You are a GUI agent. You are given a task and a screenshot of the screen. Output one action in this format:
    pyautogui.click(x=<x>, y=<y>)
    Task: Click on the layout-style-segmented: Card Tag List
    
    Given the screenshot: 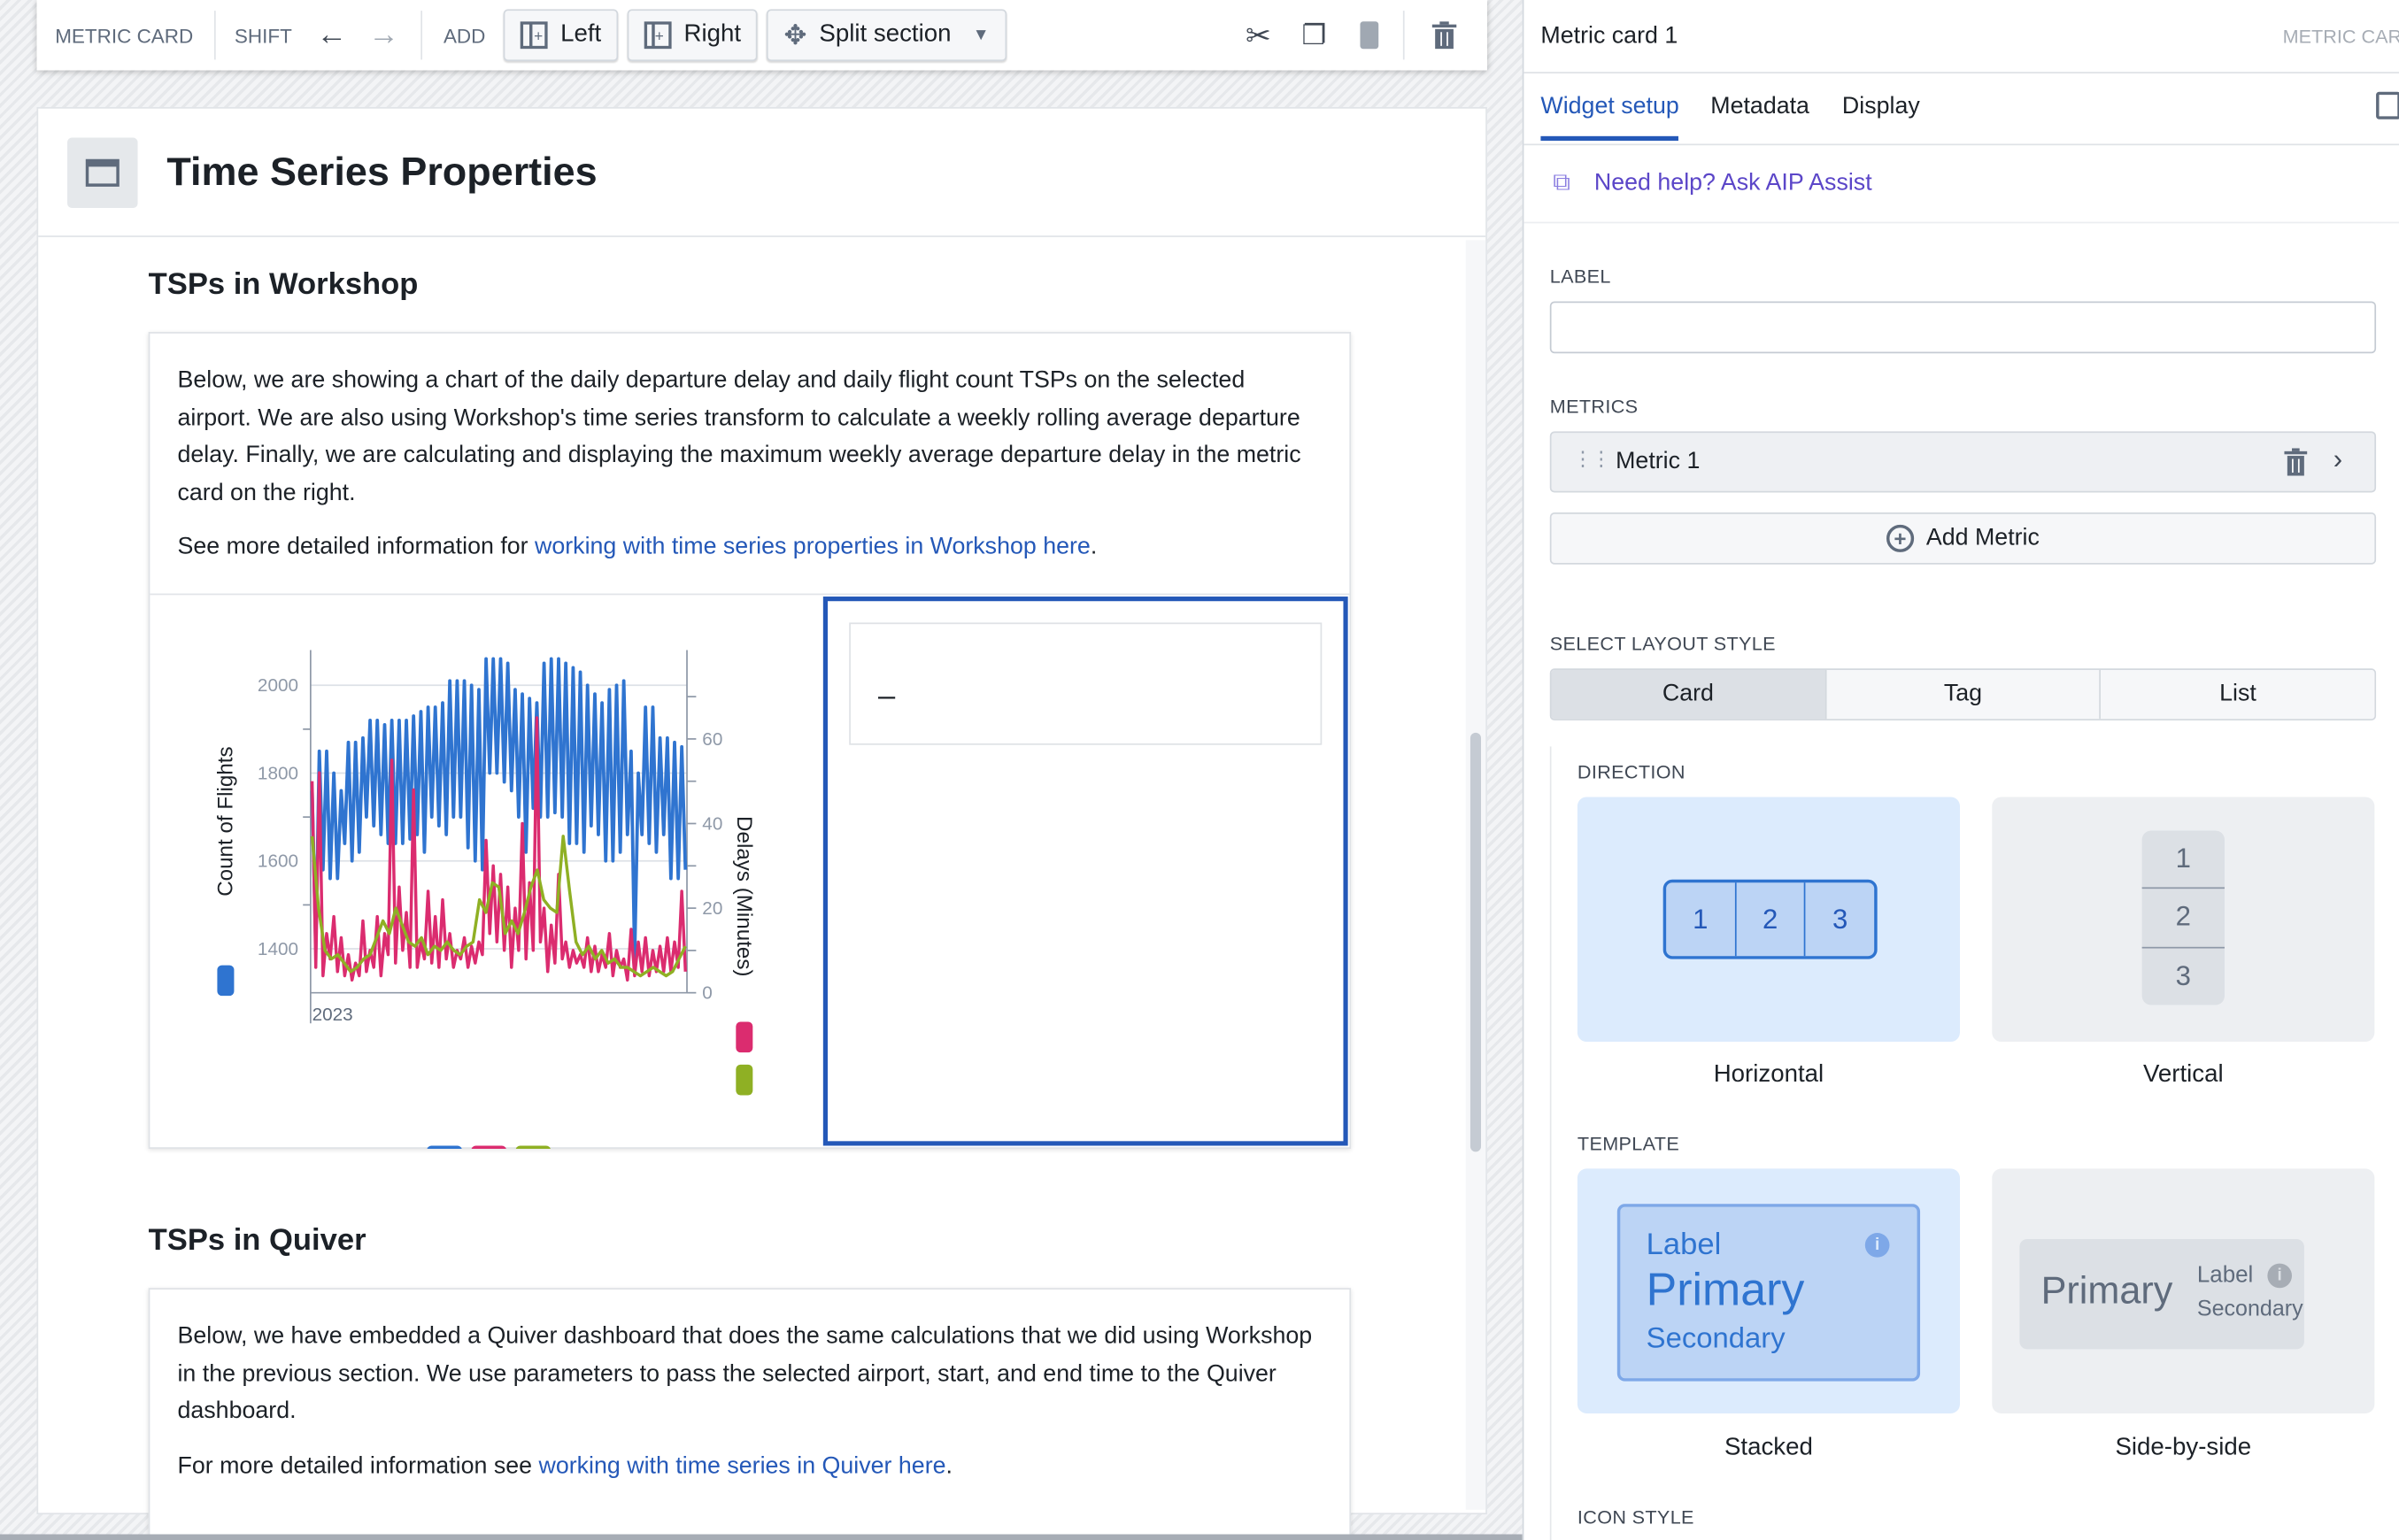 What is the action you would take?
    pyautogui.click(x=1963, y=694)
    